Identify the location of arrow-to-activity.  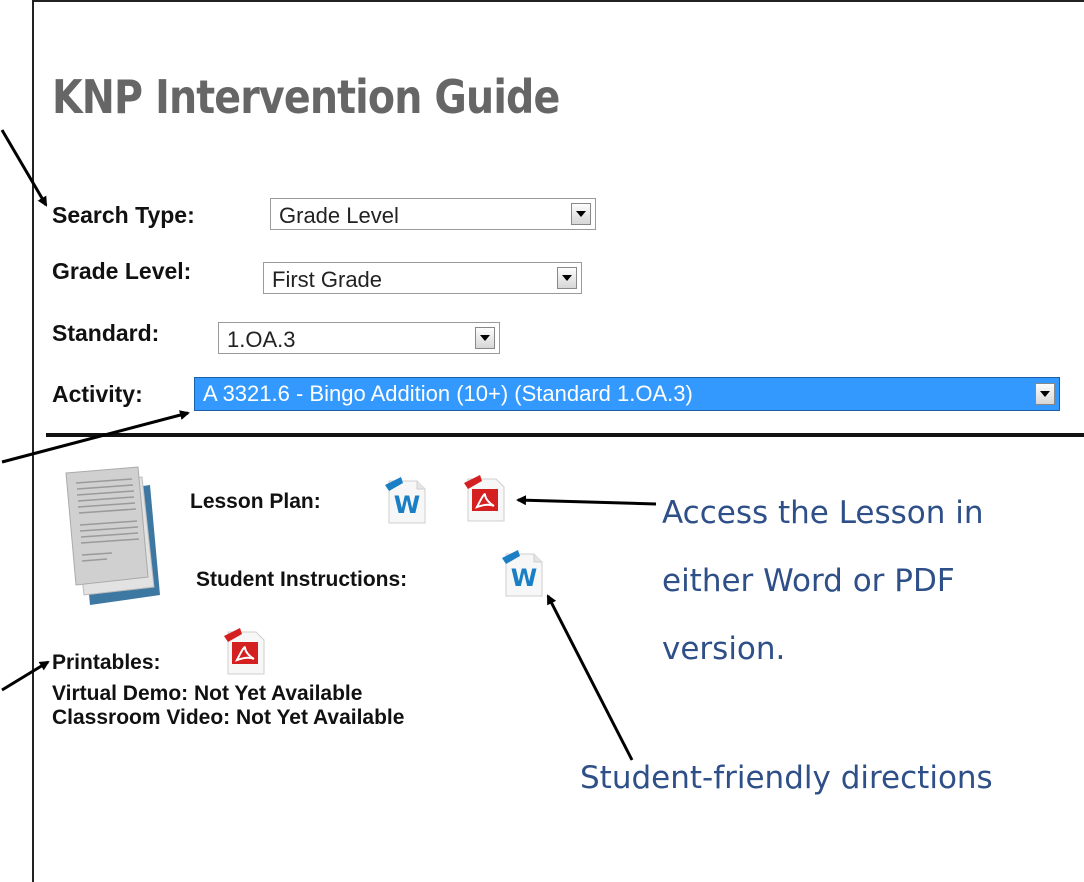
(95, 437).